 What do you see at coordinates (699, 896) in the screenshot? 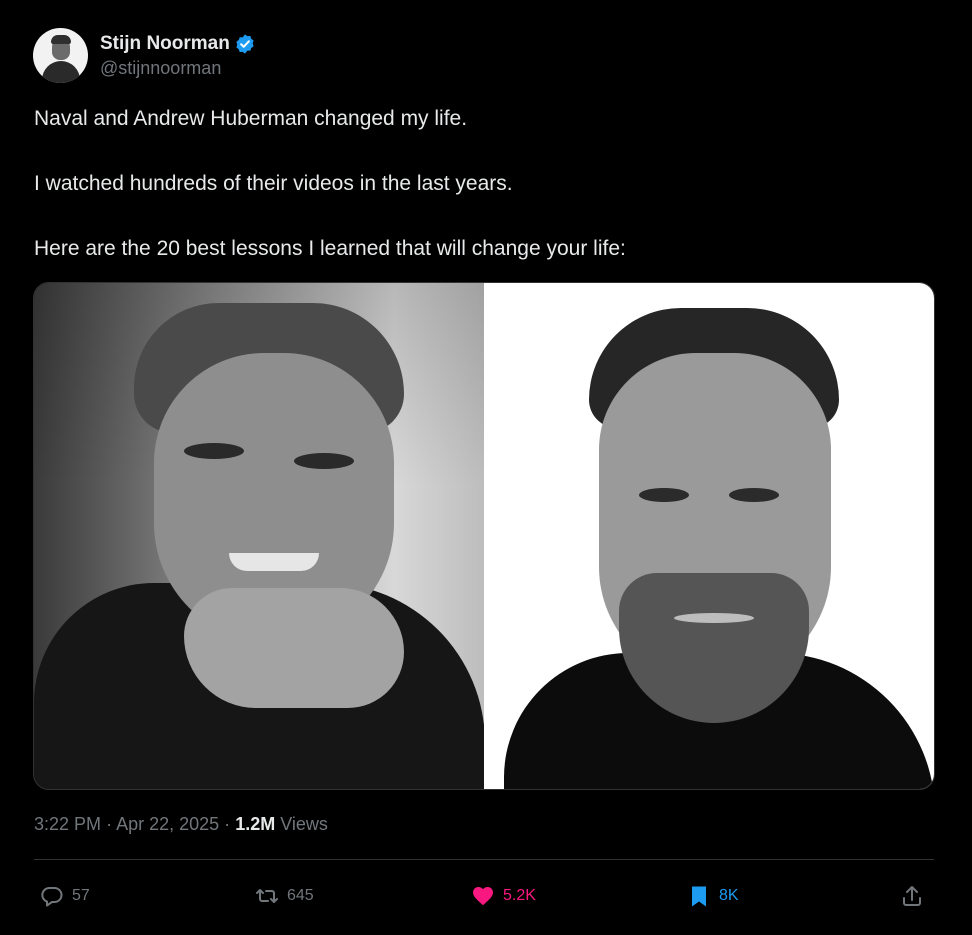
I see `bookmark-icon` at bounding box center [699, 896].